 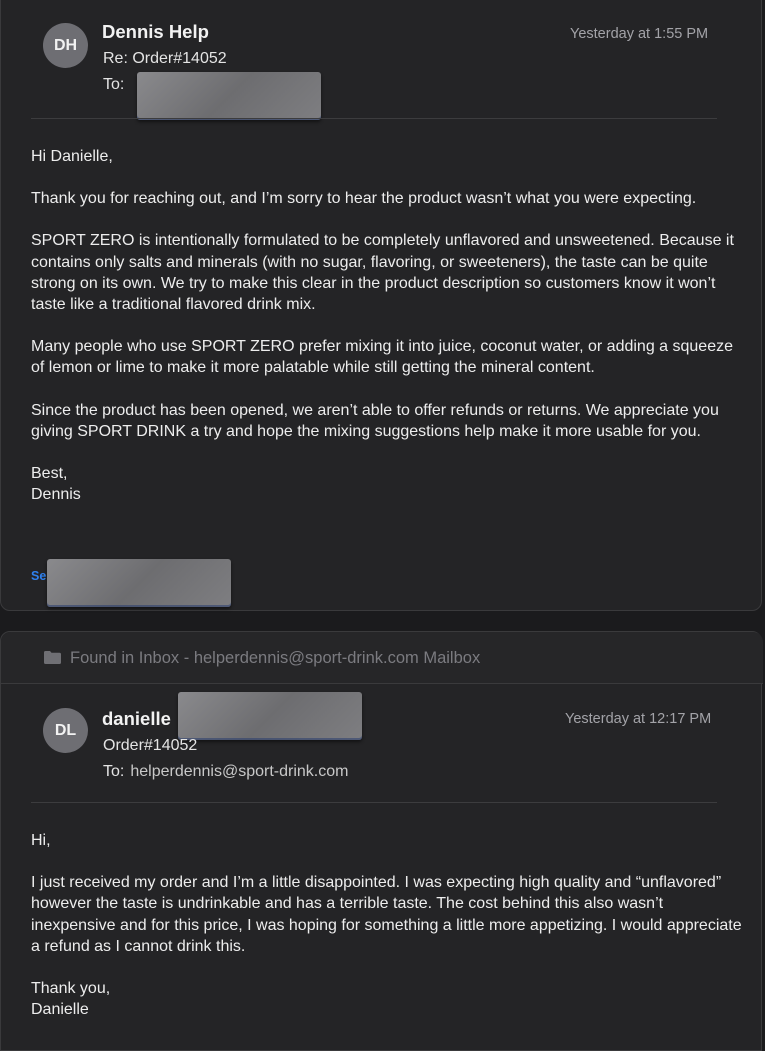 I want to click on sender-name: Dennis Help, so click(x=155, y=32).